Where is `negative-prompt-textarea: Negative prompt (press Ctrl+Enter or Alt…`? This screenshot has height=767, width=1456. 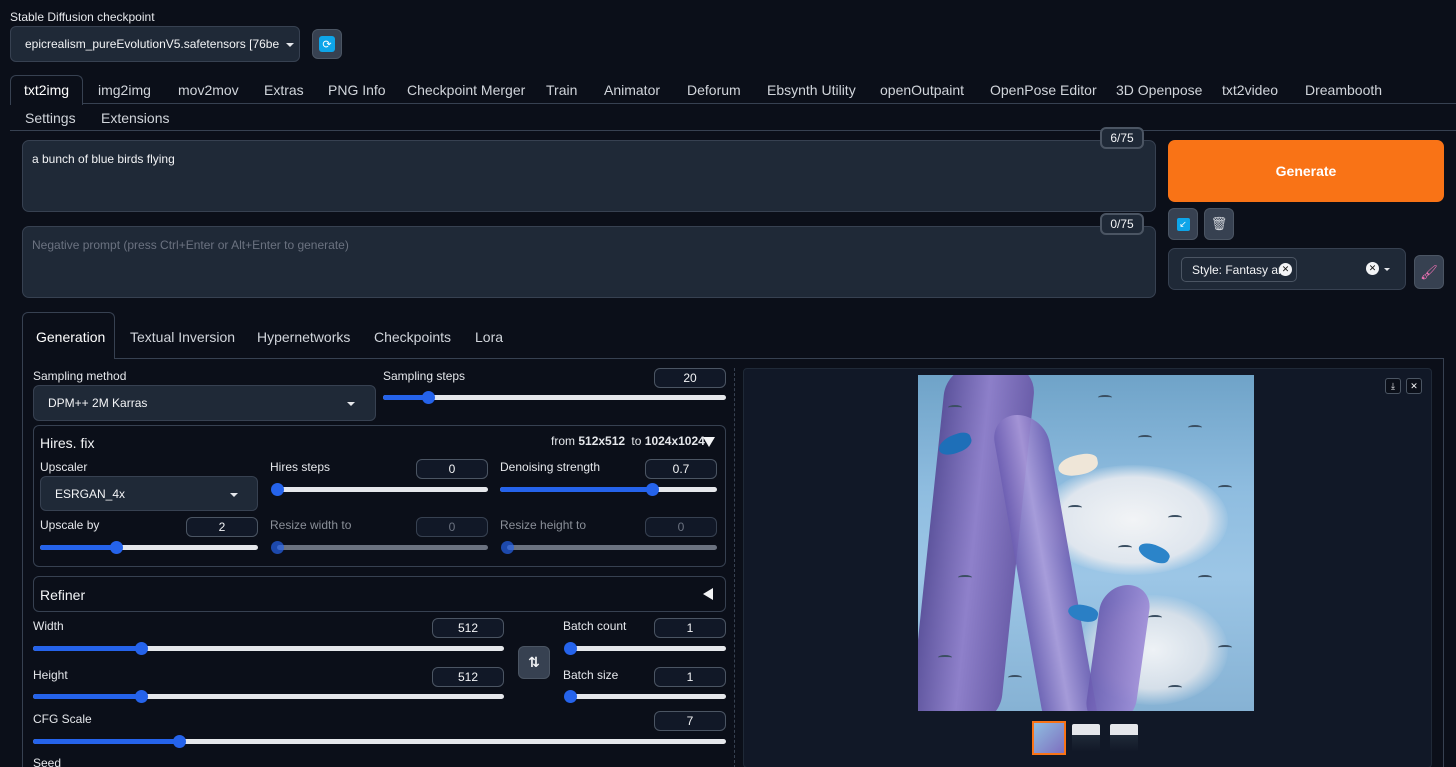 negative-prompt-textarea: Negative prompt (press Ctrl+Enter or Alt… is located at coordinates (589, 262).